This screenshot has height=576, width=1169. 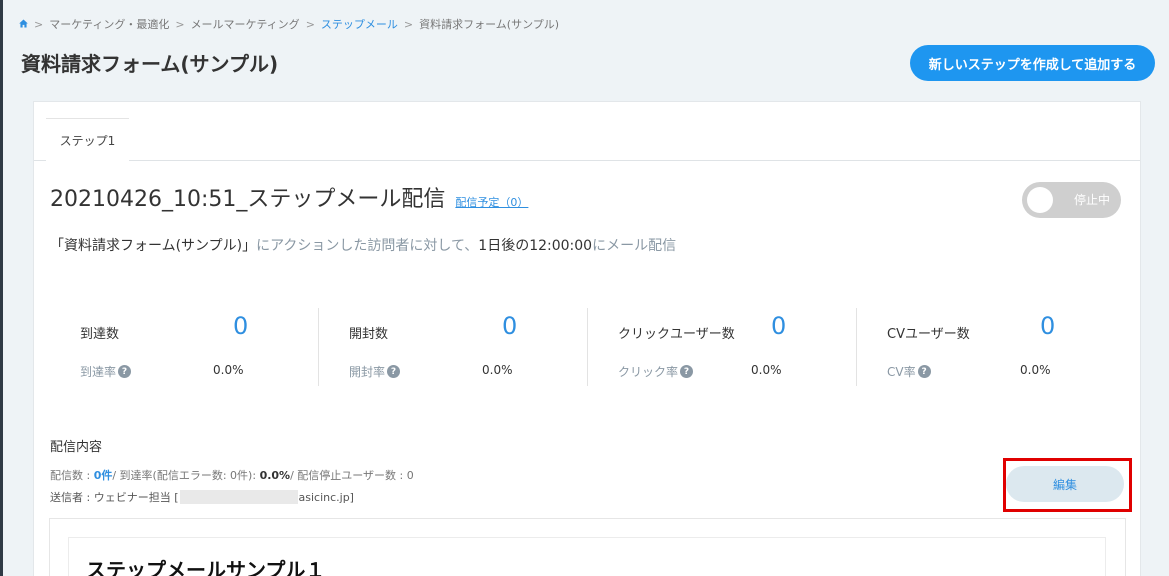 What do you see at coordinates (150, 64) in the screenshot?
I see `page-title: 資料請求フォーム(サンプル)` at bounding box center [150, 64].